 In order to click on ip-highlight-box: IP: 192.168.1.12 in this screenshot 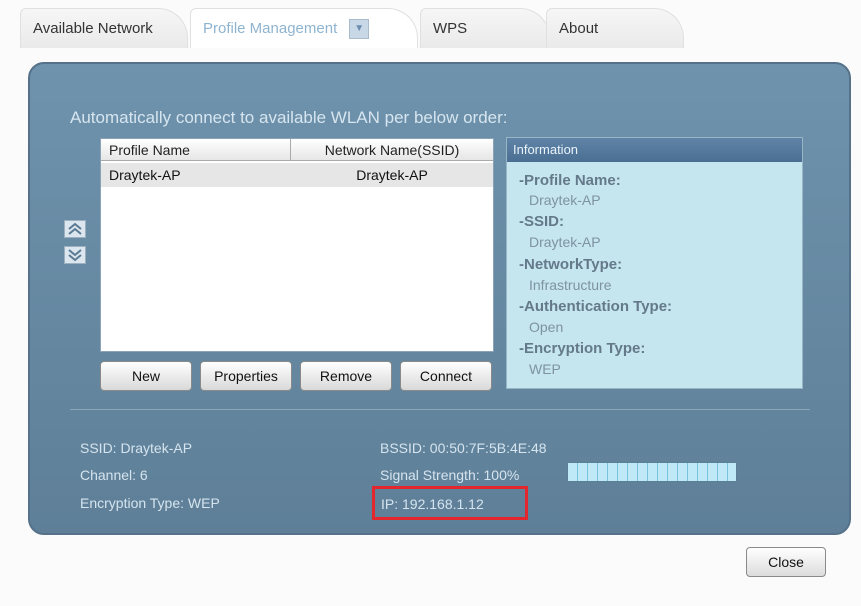, I will do `click(450, 503)`.